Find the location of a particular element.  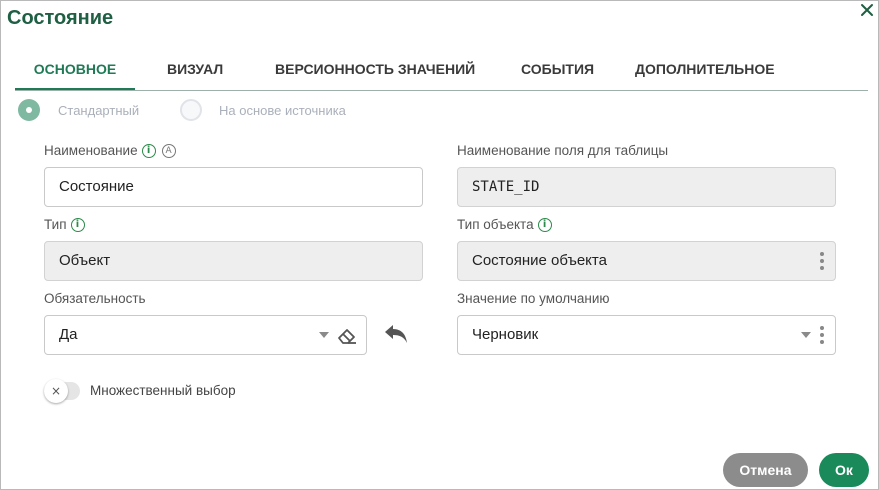

ok-button: Ок is located at coordinates (844, 470).